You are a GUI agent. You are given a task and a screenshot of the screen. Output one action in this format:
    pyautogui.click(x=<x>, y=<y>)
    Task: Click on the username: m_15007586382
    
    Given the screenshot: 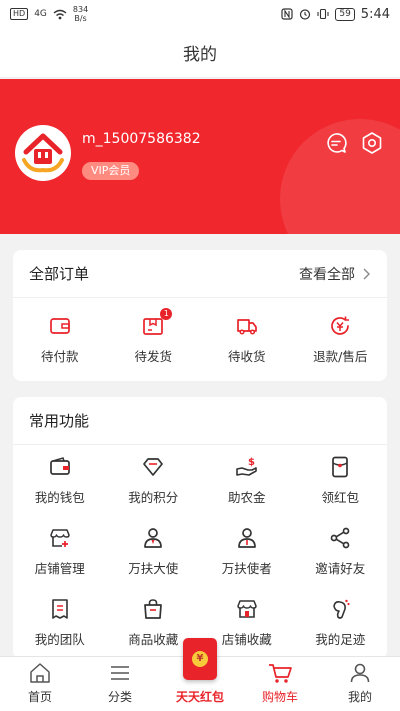 What is the action you would take?
    pyautogui.click(x=141, y=139)
    